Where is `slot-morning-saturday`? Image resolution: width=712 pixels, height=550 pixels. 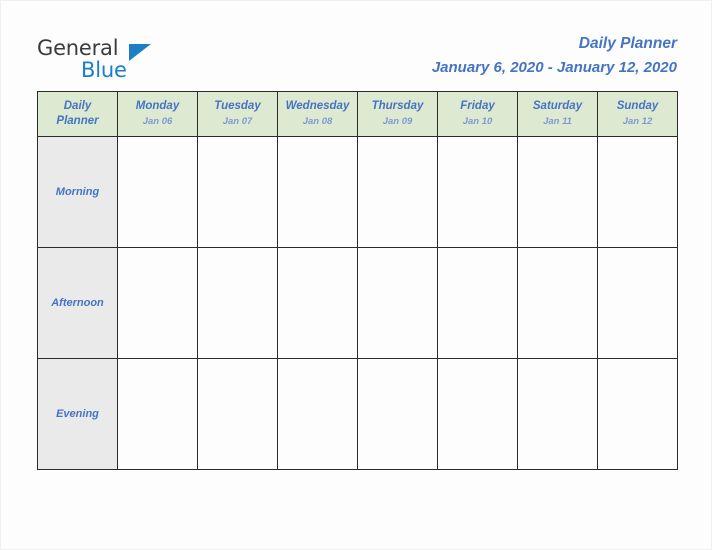 slot-morning-saturday is located at coordinates (557, 192).